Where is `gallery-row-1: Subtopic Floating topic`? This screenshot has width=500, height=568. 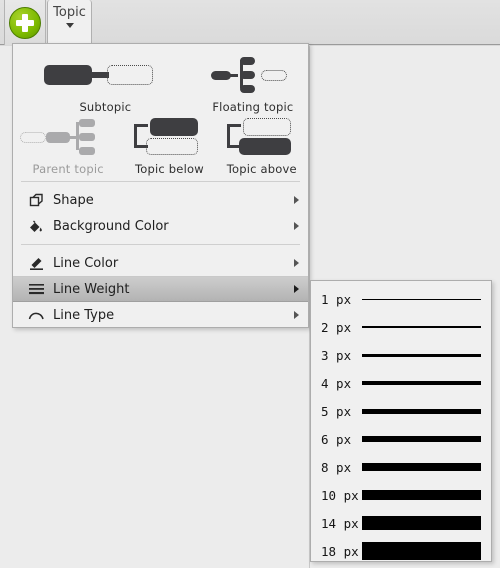
gallery-row-1: Subtopic Floating topic is located at coordinates (160, 83).